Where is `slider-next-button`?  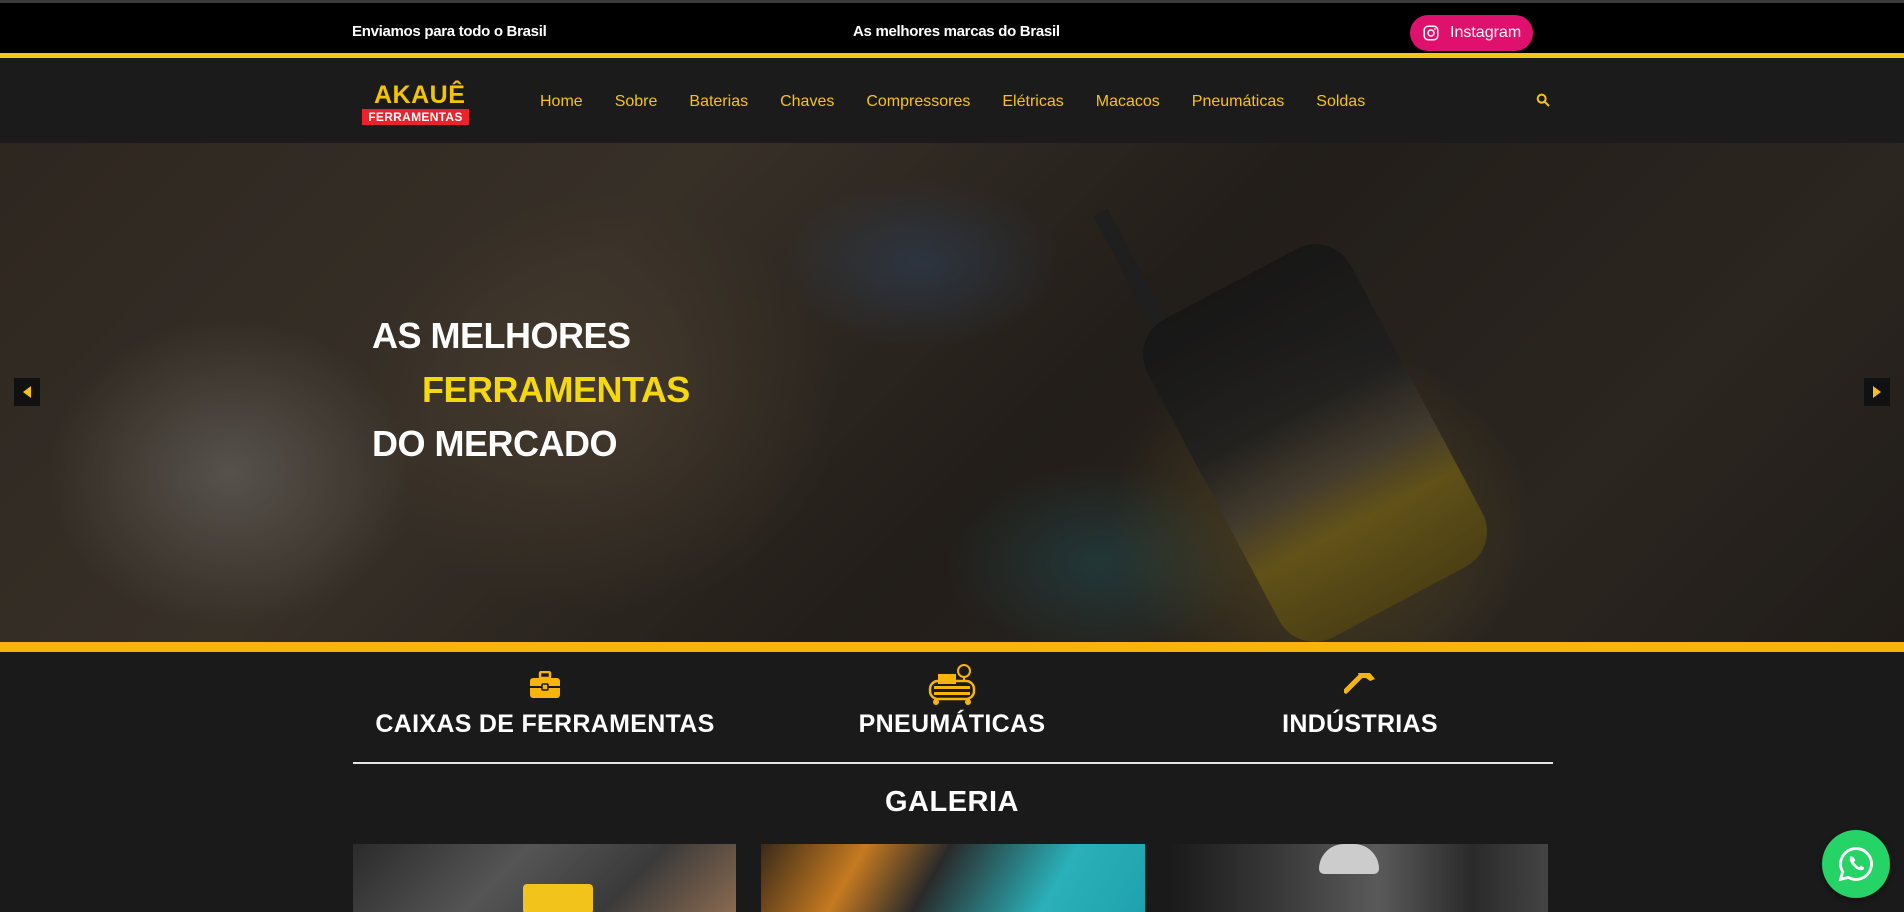 slider-next-button is located at coordinates (1877, 392).